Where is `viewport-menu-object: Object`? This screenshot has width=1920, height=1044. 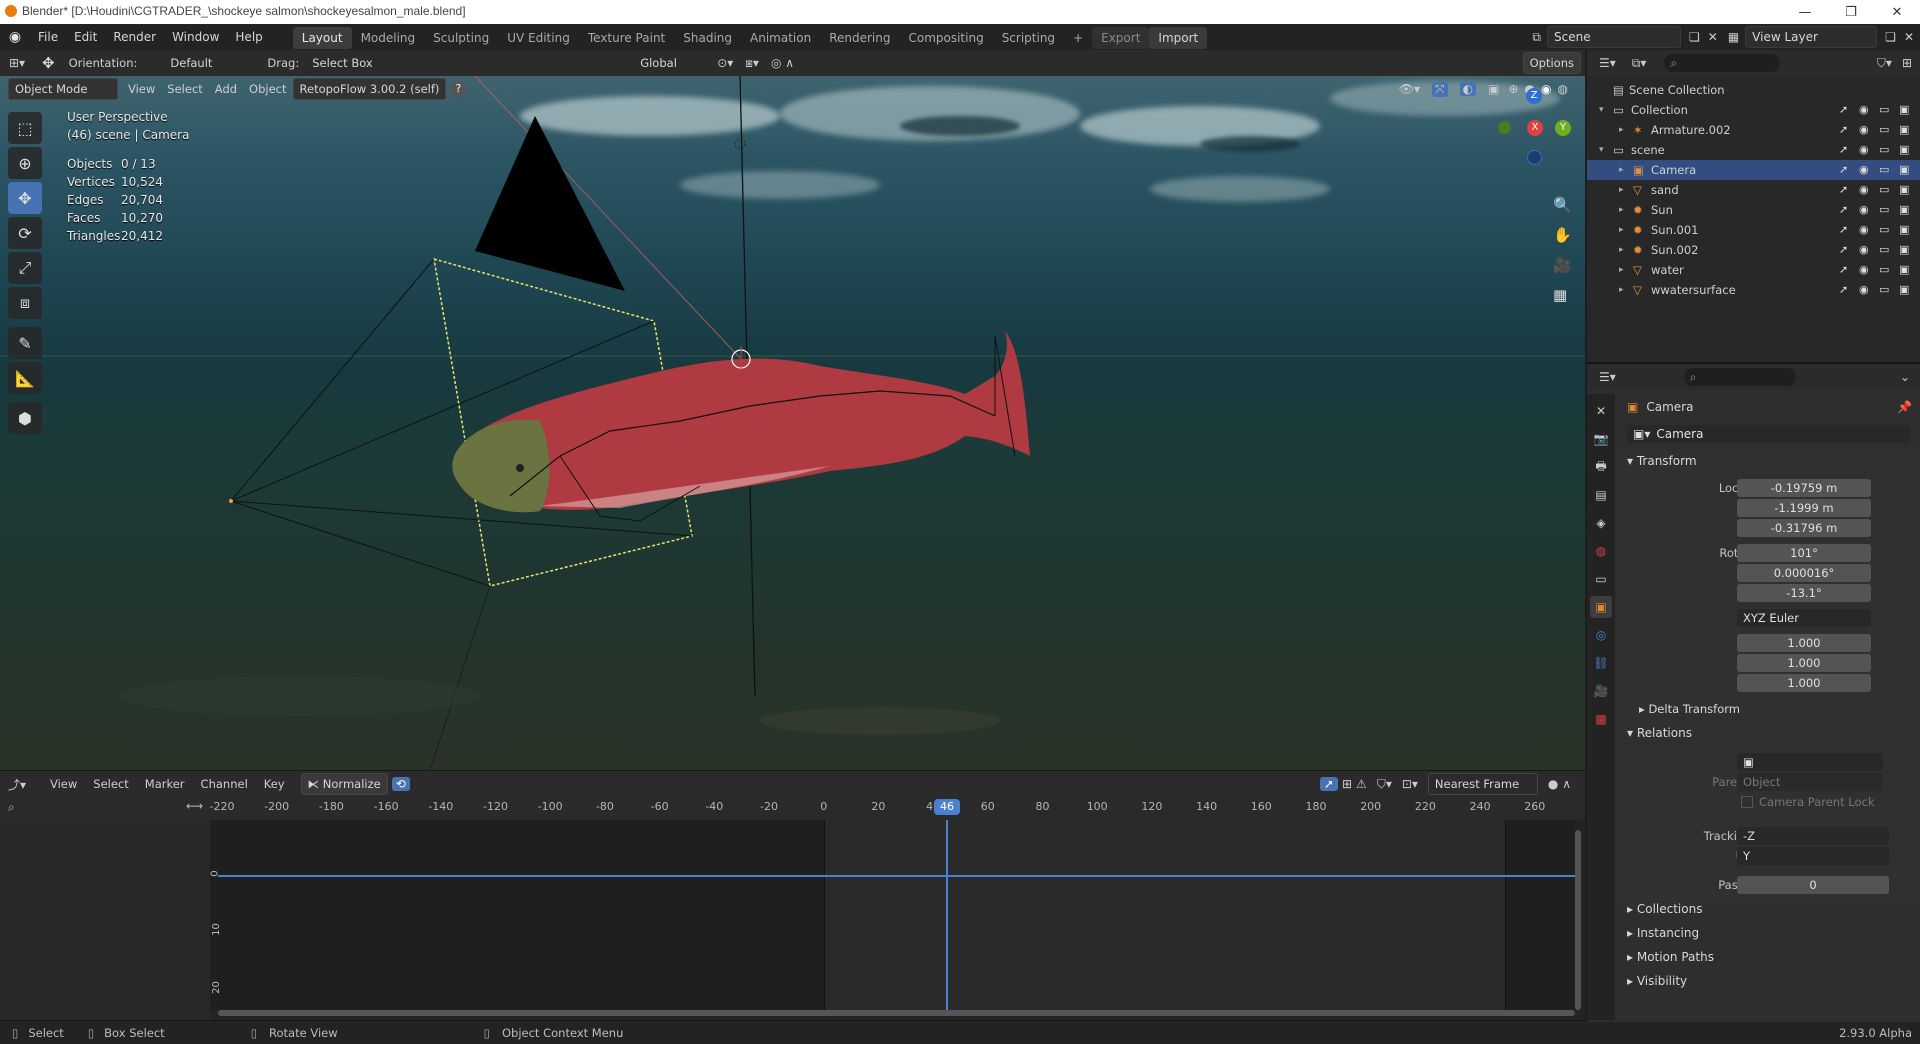 viewport-menu-object: Object is located at coordinates (267, 89).